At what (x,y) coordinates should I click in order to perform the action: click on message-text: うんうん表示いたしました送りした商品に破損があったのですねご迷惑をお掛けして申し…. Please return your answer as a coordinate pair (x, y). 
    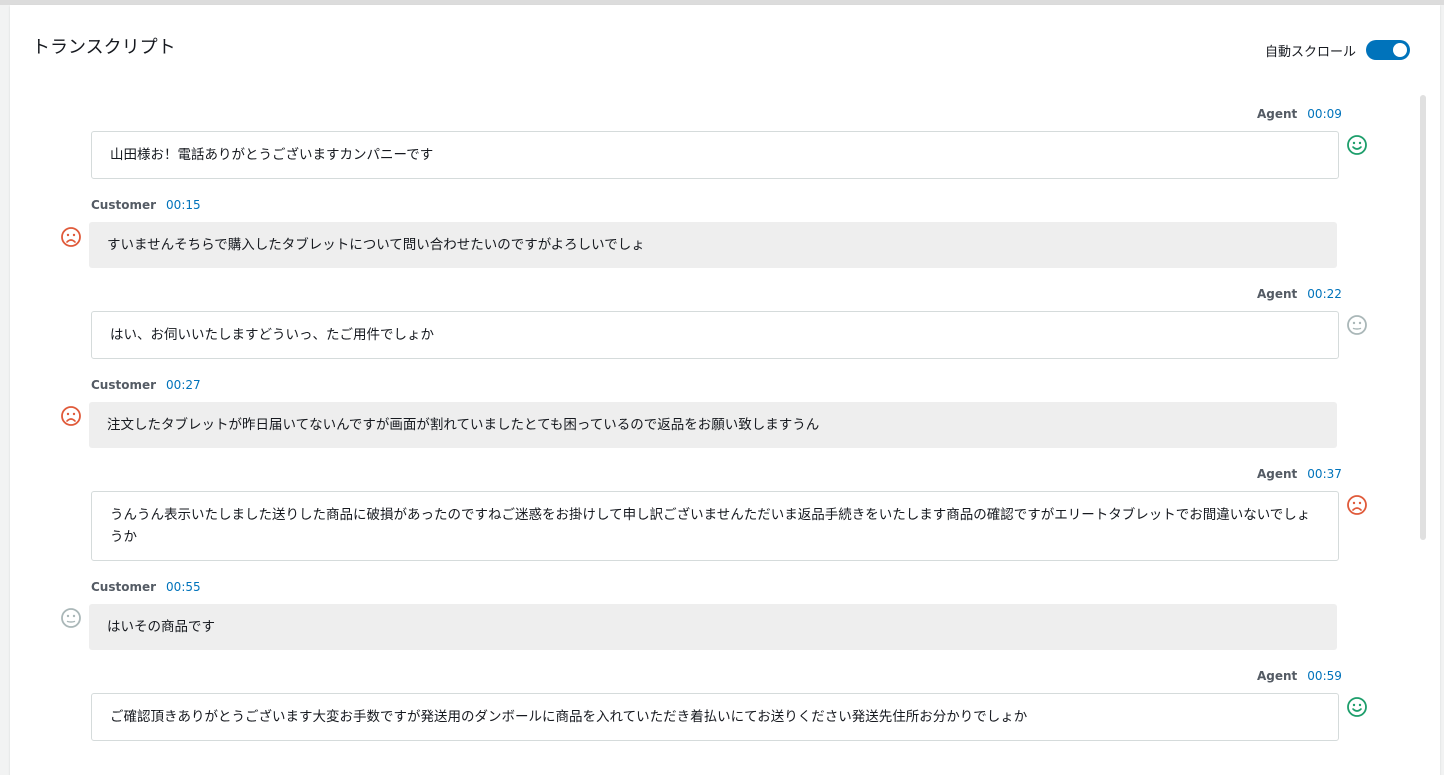
    Looking at the image, I should click on (710, 526).